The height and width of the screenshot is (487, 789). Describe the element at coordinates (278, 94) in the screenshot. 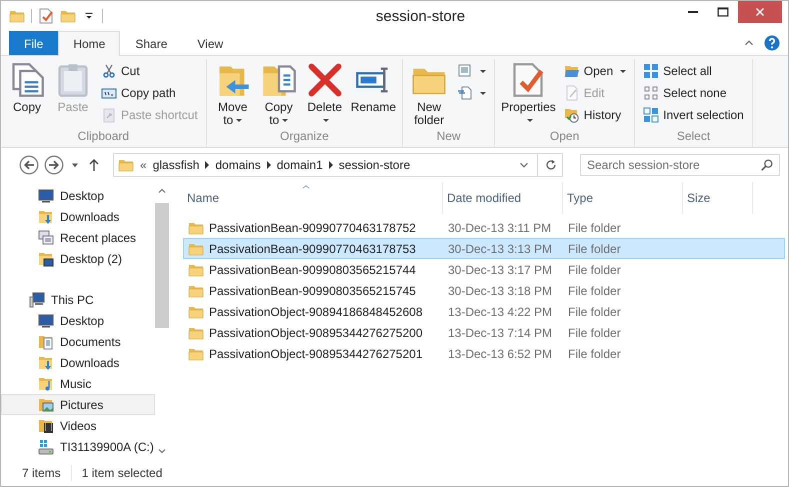

I see `ribbon-button: Copy to` at that location.